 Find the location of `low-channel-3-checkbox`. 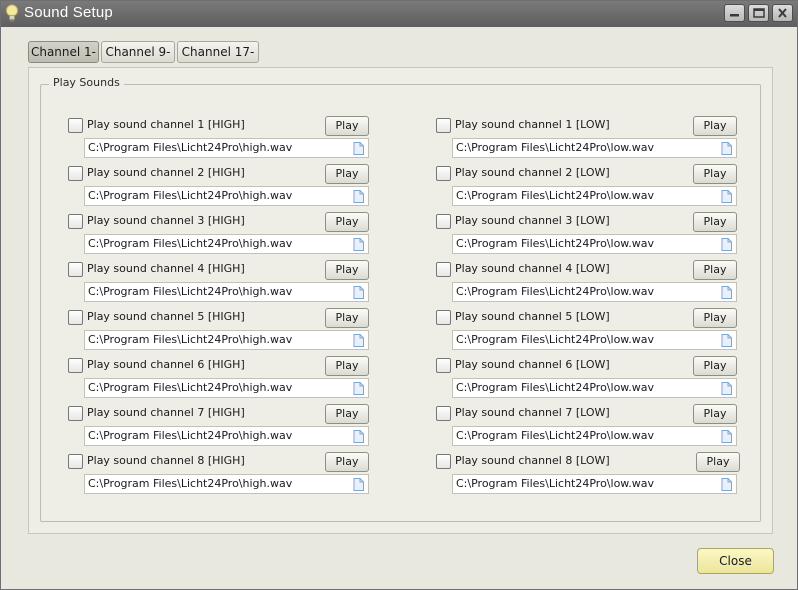

low-channel-3-checkbox is located at coordinates (443, 221).